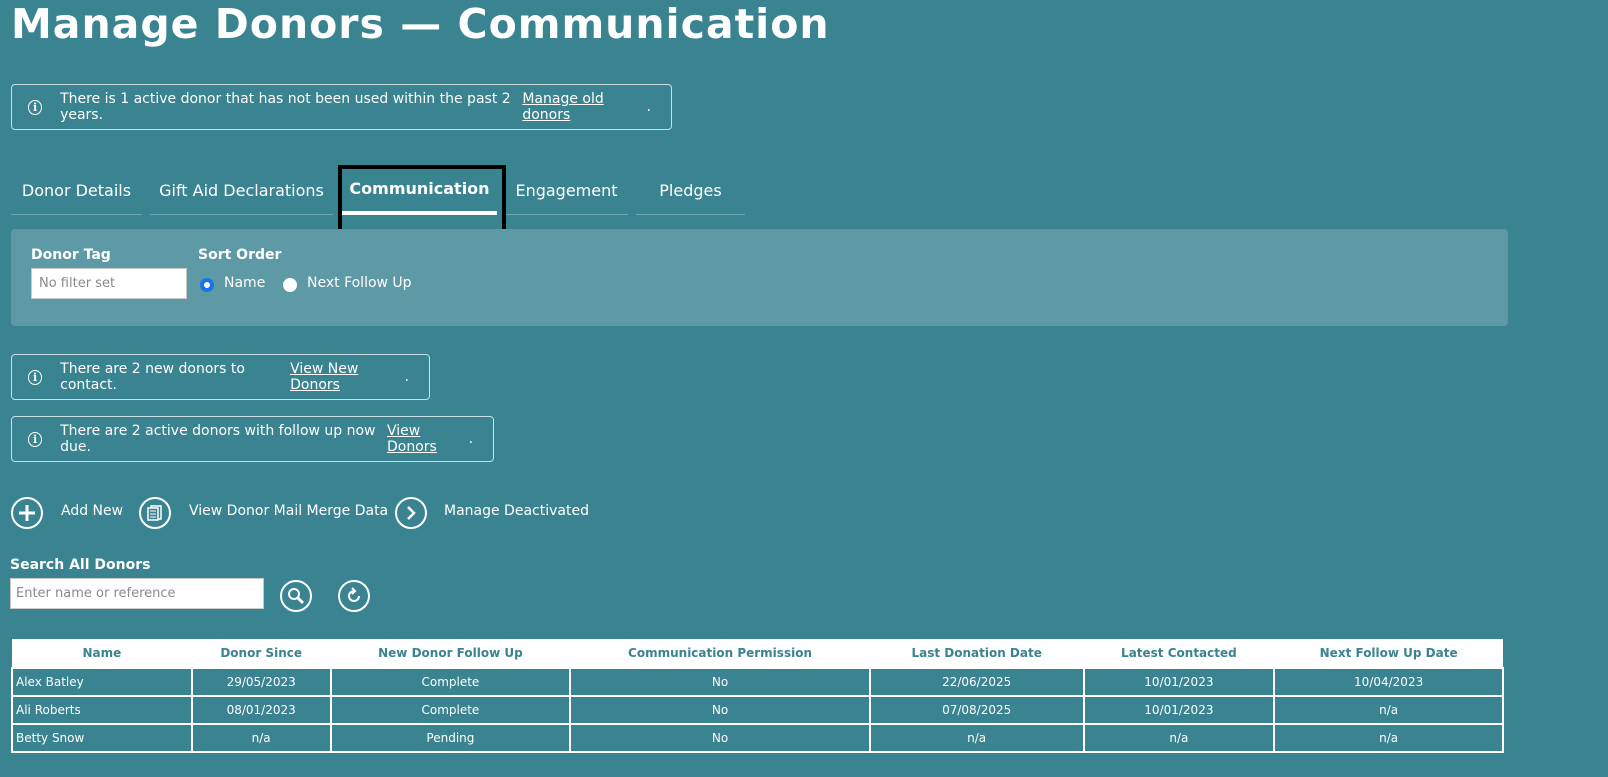 The height and width of the screenshot is (777, 1608). What do you see at coordinates (976, 710) in the screenshot?
I see `table-cell: 07/08/2025` at bounding box center [976, 710].